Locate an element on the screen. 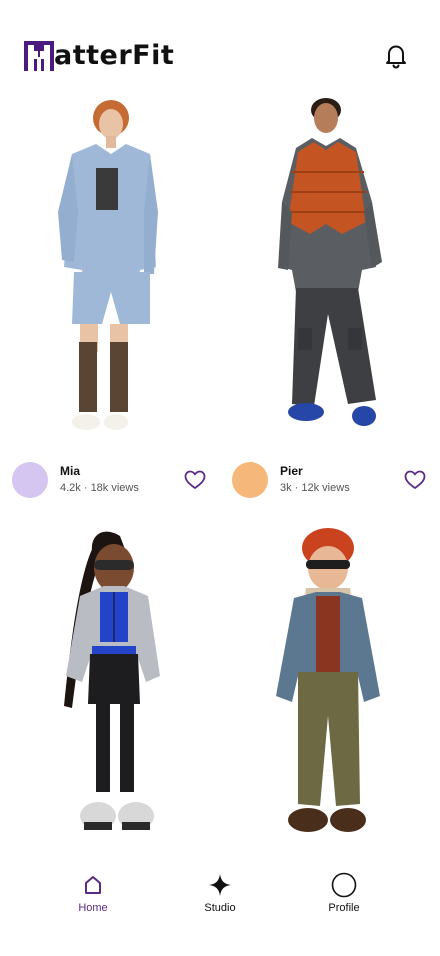 This screenshot has height=956, width=440. logo-mark-icon is located at coordinates (39, 56).